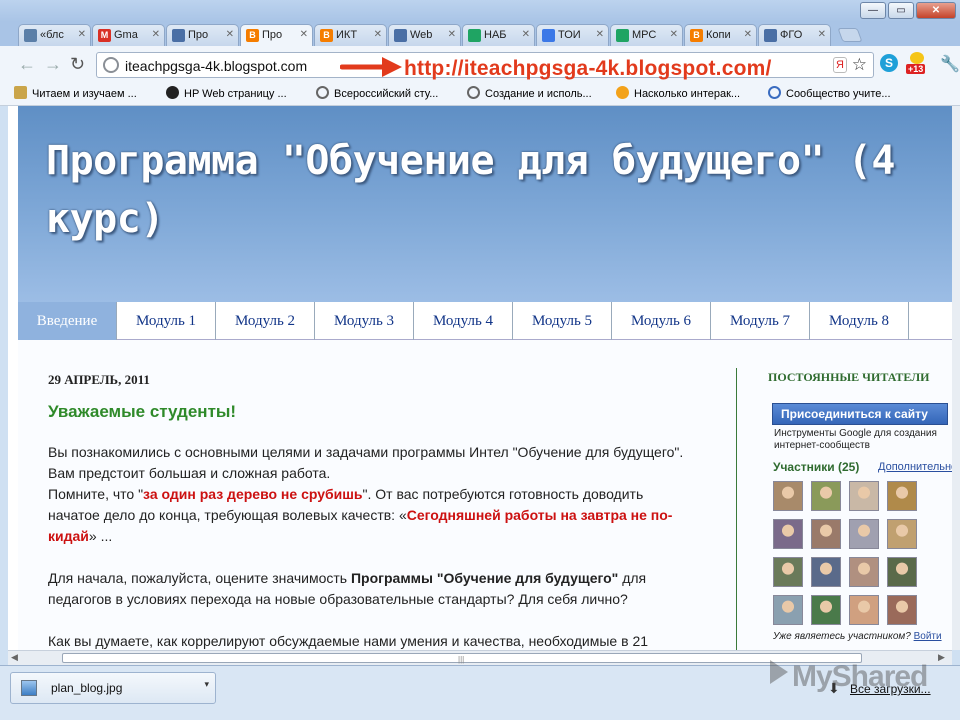 The image size is (960, 720). Describe the element at coordinates (272, 35) in the screenshot. I see `tab-label: Про` at that location.